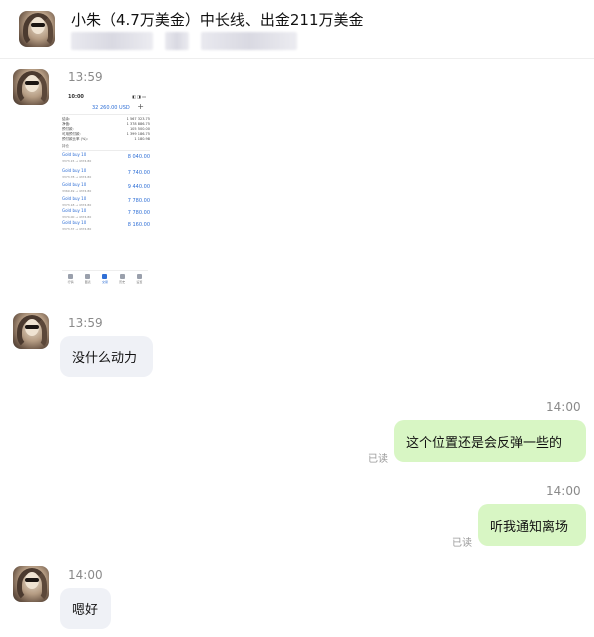 The image size is (594, 637). What do you see at coordinates (85, 608) in the screenshot?
I see `incoming-message: 嗯好` at bounding box center [85, 608].